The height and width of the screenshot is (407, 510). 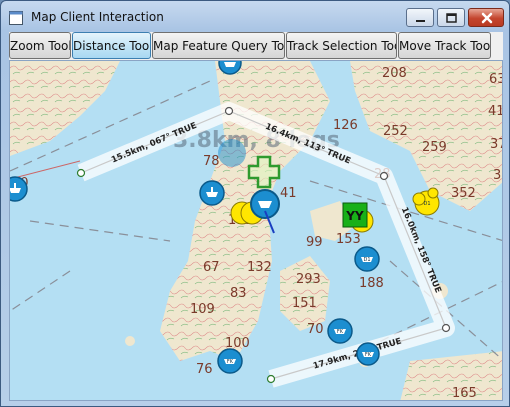 What do you see at coordinates (315, 329) in the screenshot?
I see `depth-label: 70` at bounding box center [315, 329].